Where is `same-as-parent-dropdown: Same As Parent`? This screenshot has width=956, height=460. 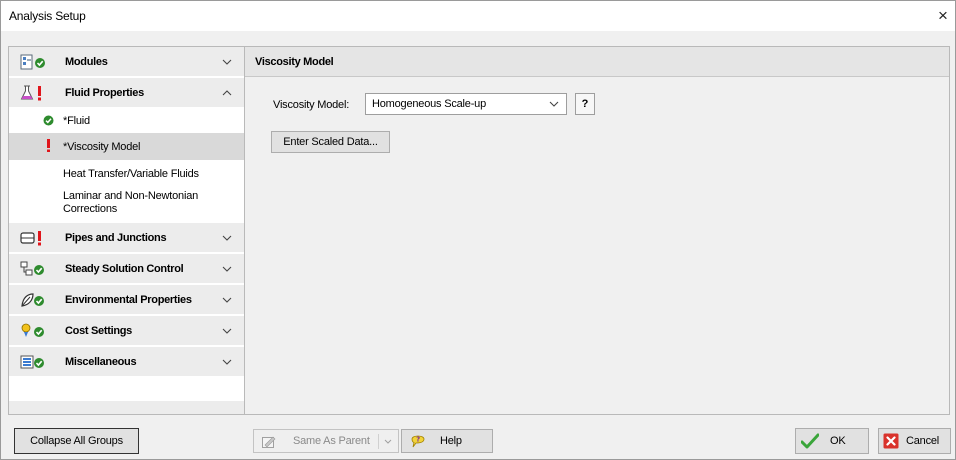 same-as-parent-dropdown: Same As Parent is located at coordinates (326, 441).